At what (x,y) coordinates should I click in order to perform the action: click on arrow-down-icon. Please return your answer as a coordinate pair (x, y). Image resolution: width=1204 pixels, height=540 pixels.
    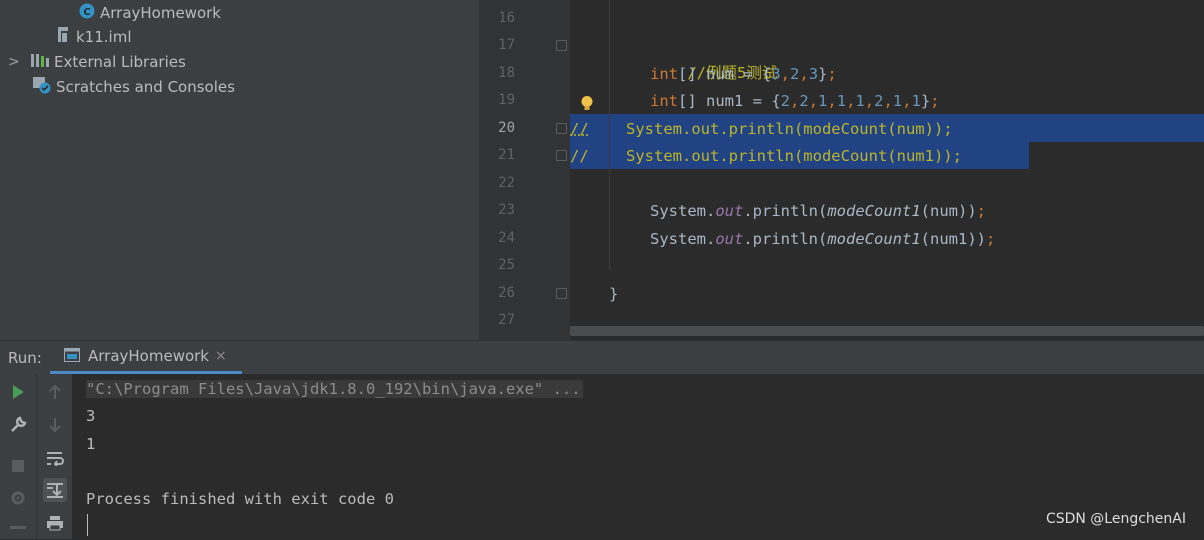
    Looking at the image, I should click on (55, 425).